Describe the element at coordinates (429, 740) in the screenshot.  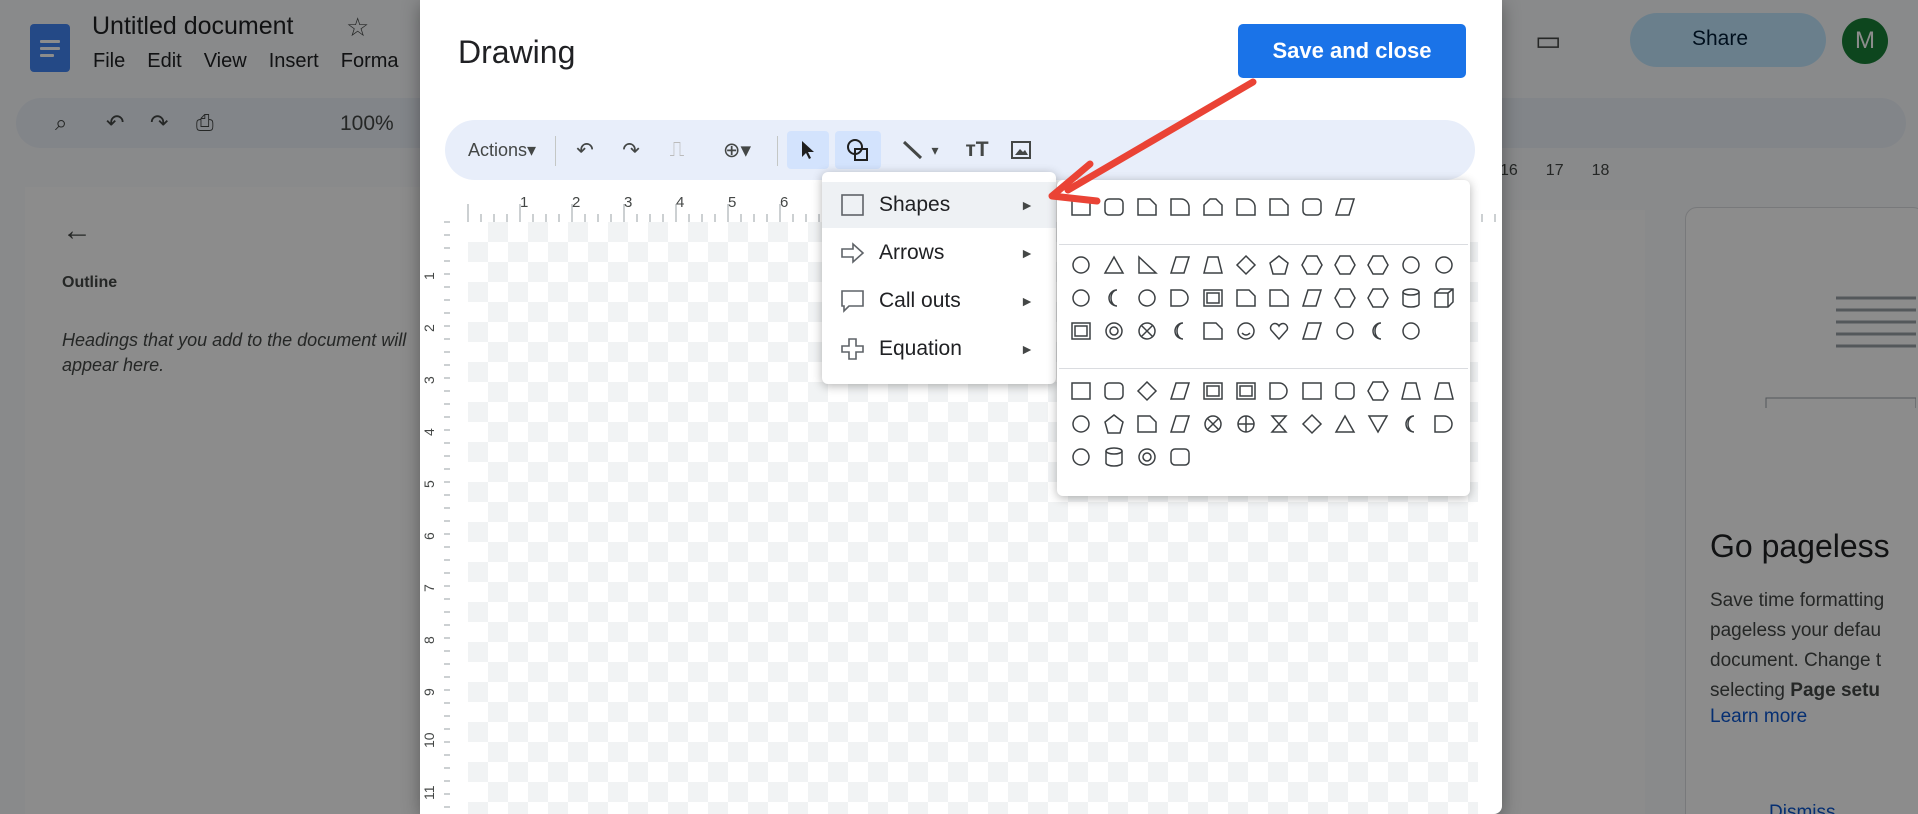
I see `ruler-tick-label: 10` at that location.